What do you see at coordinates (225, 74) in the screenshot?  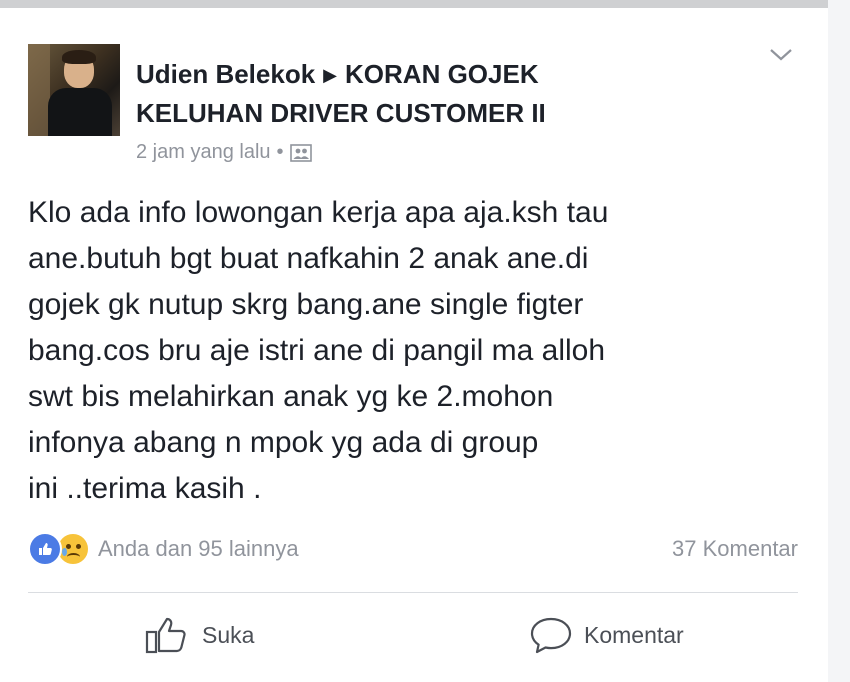 I see `author-name: Udien Belekok` at bounding box center [225, 74].